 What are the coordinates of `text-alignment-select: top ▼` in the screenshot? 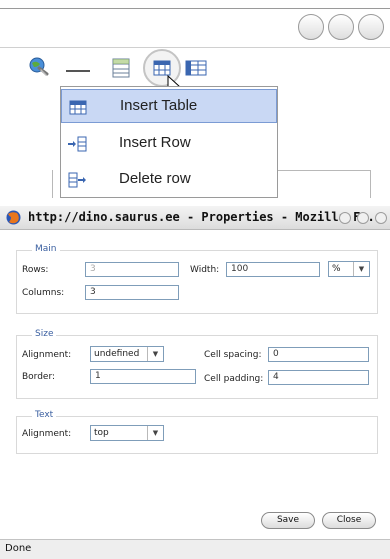 It's located at (127, 433).